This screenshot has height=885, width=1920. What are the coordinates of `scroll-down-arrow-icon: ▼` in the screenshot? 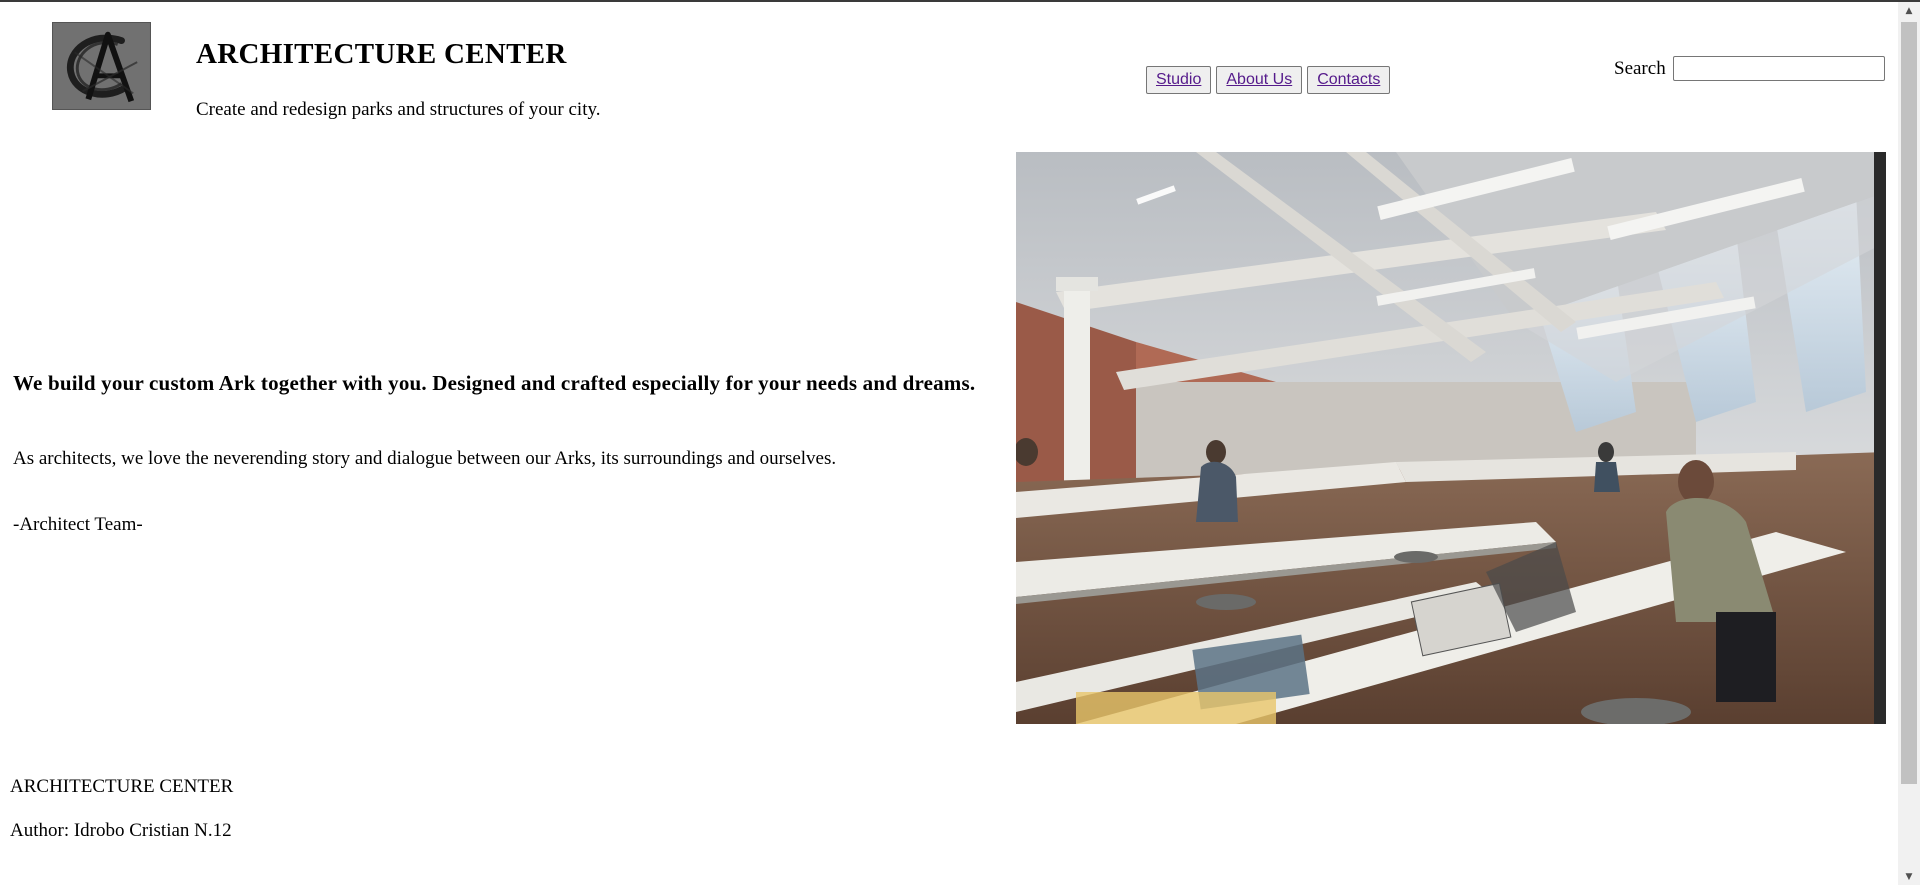 It's located at (1909, 876).